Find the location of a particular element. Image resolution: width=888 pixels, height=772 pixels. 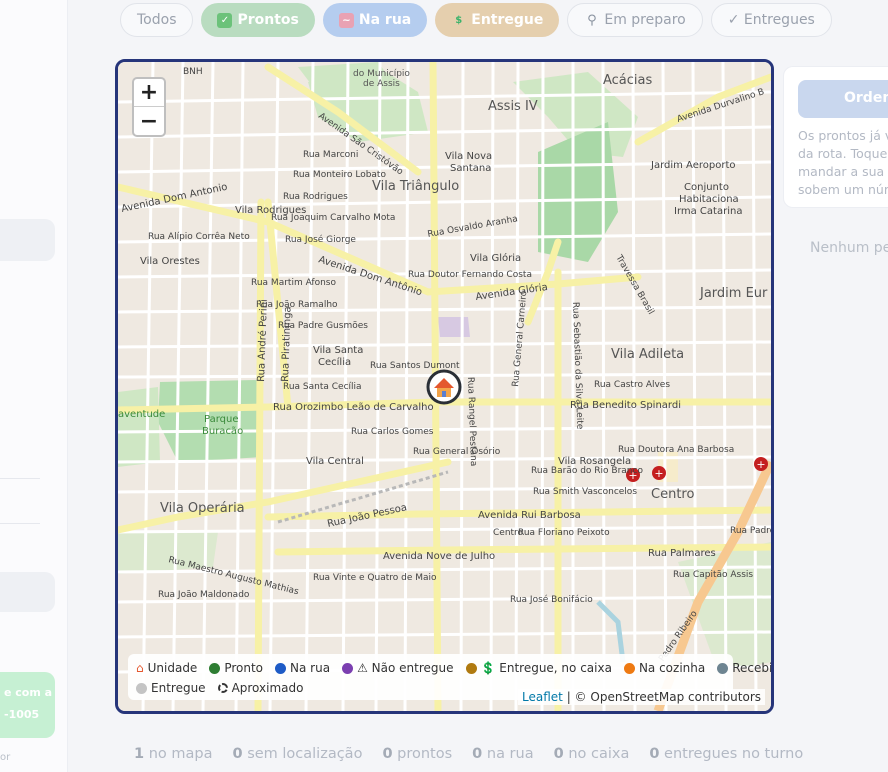

legend-item-pronto: Pronto is located at coordinates (236, 668).